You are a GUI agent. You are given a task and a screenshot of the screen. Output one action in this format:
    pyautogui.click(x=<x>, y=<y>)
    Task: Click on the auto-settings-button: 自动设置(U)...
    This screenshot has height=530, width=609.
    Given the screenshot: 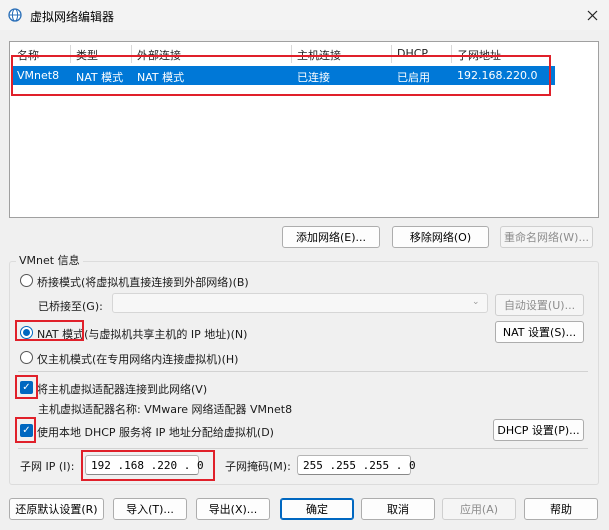 What is the action you would take?
    pyautogui.click(x=539, y=305)
    